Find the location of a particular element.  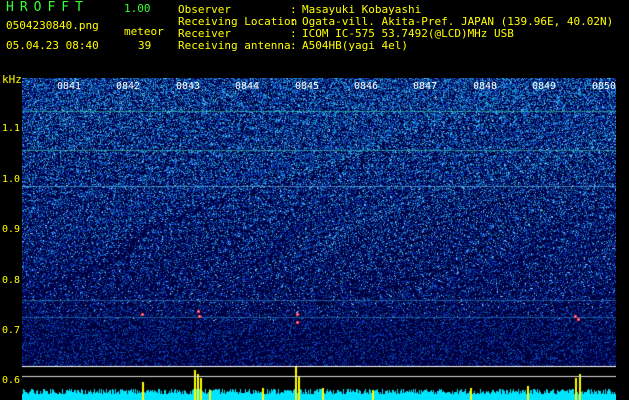

timestamp: 05.04.23 08:40 is located at coordinates (52, 45).